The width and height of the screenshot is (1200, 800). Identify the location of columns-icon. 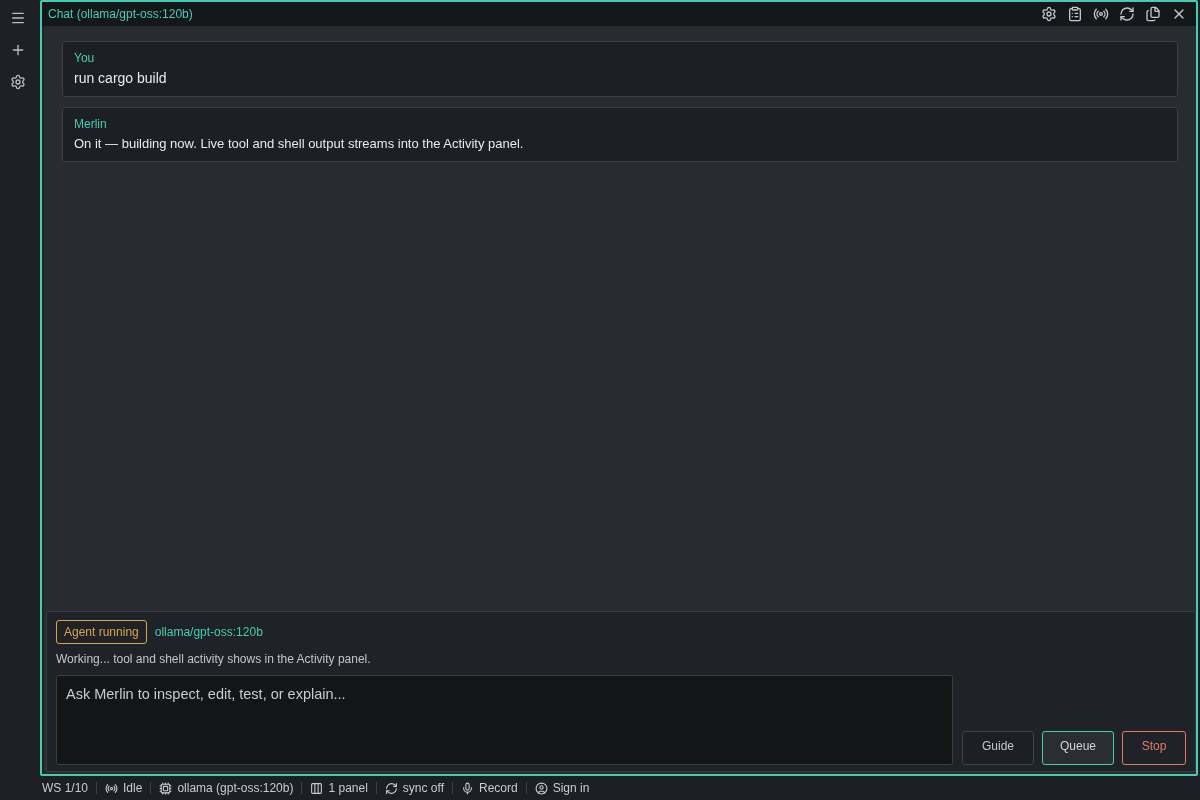
(317, 788).